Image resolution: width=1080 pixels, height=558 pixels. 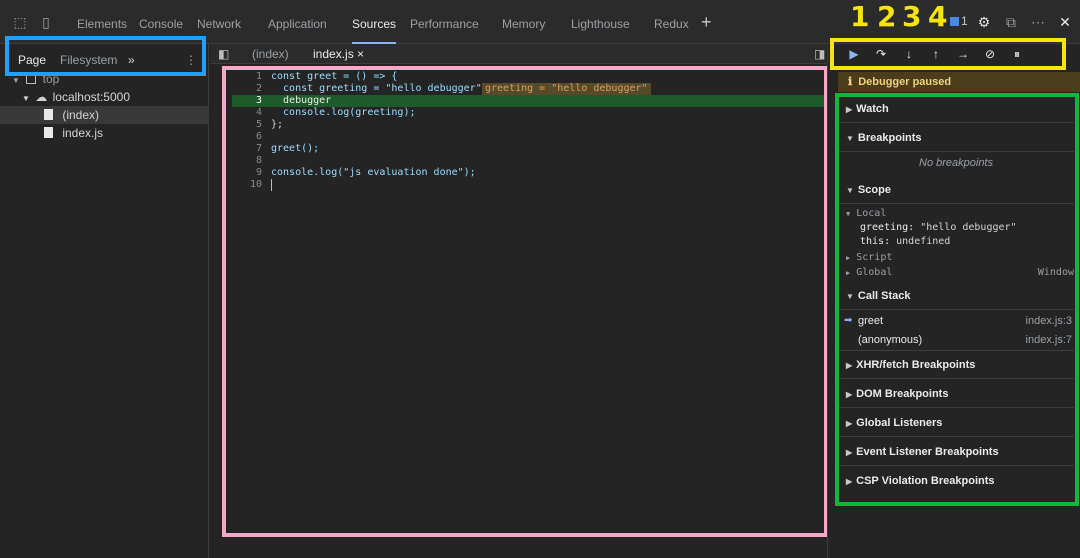 What do you see at coordinates (984, 22) in the screenshot?
I see `settings-gear-icon: ⚙` at bounding box center [984, 22].